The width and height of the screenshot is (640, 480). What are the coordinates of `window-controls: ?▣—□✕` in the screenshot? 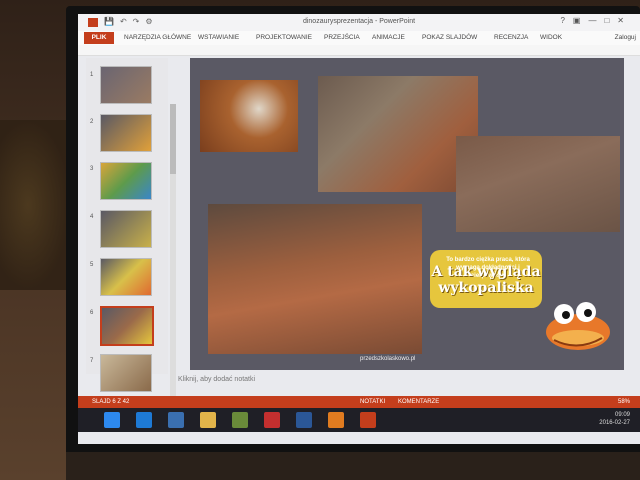 It's located at (596, 20).